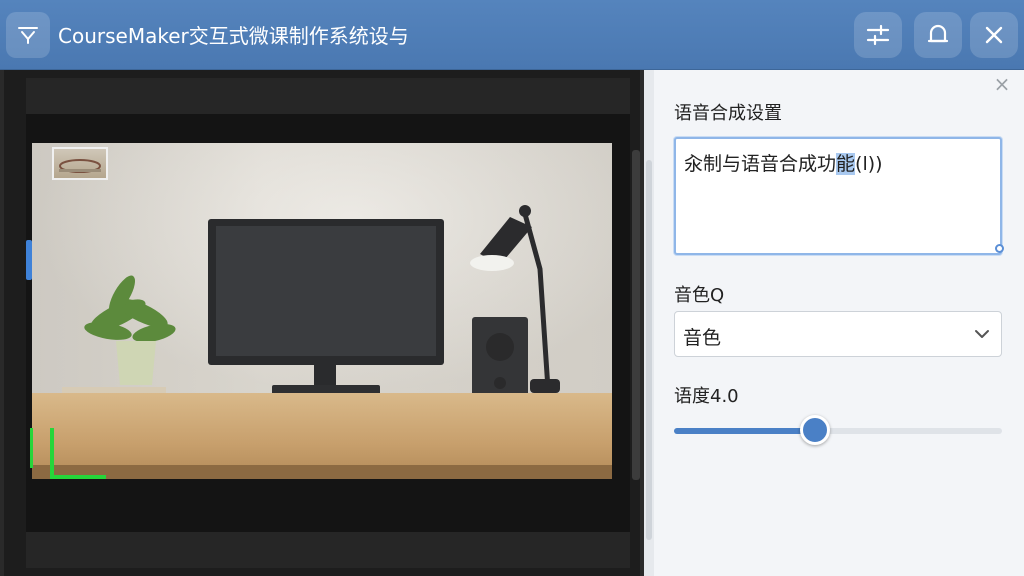 The width and height of the screenshot is (1024, 576). I want to click on textarea-resize-handle, so click(999, 248).